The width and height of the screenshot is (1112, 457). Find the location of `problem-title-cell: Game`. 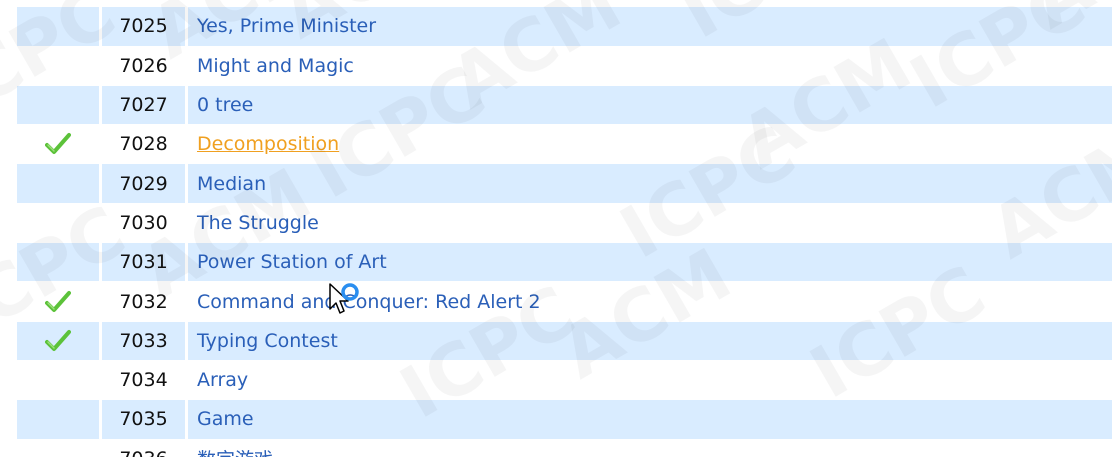

problem-title-cell: Game is located at coordinates (650, 419).